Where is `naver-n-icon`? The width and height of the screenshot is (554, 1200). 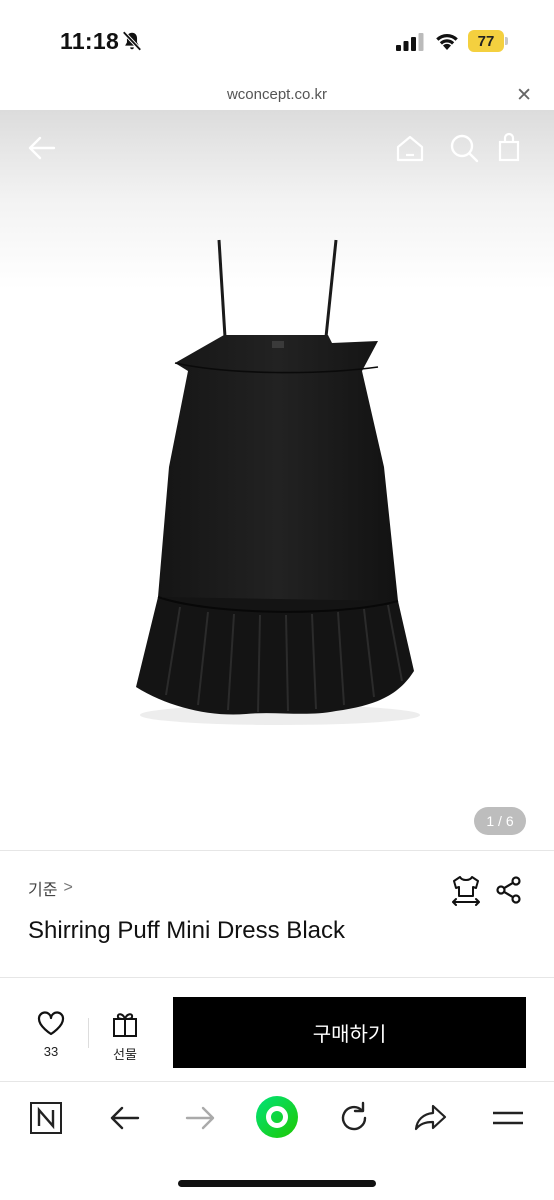 naver-n-icon is located at coordinates (46, 1118).